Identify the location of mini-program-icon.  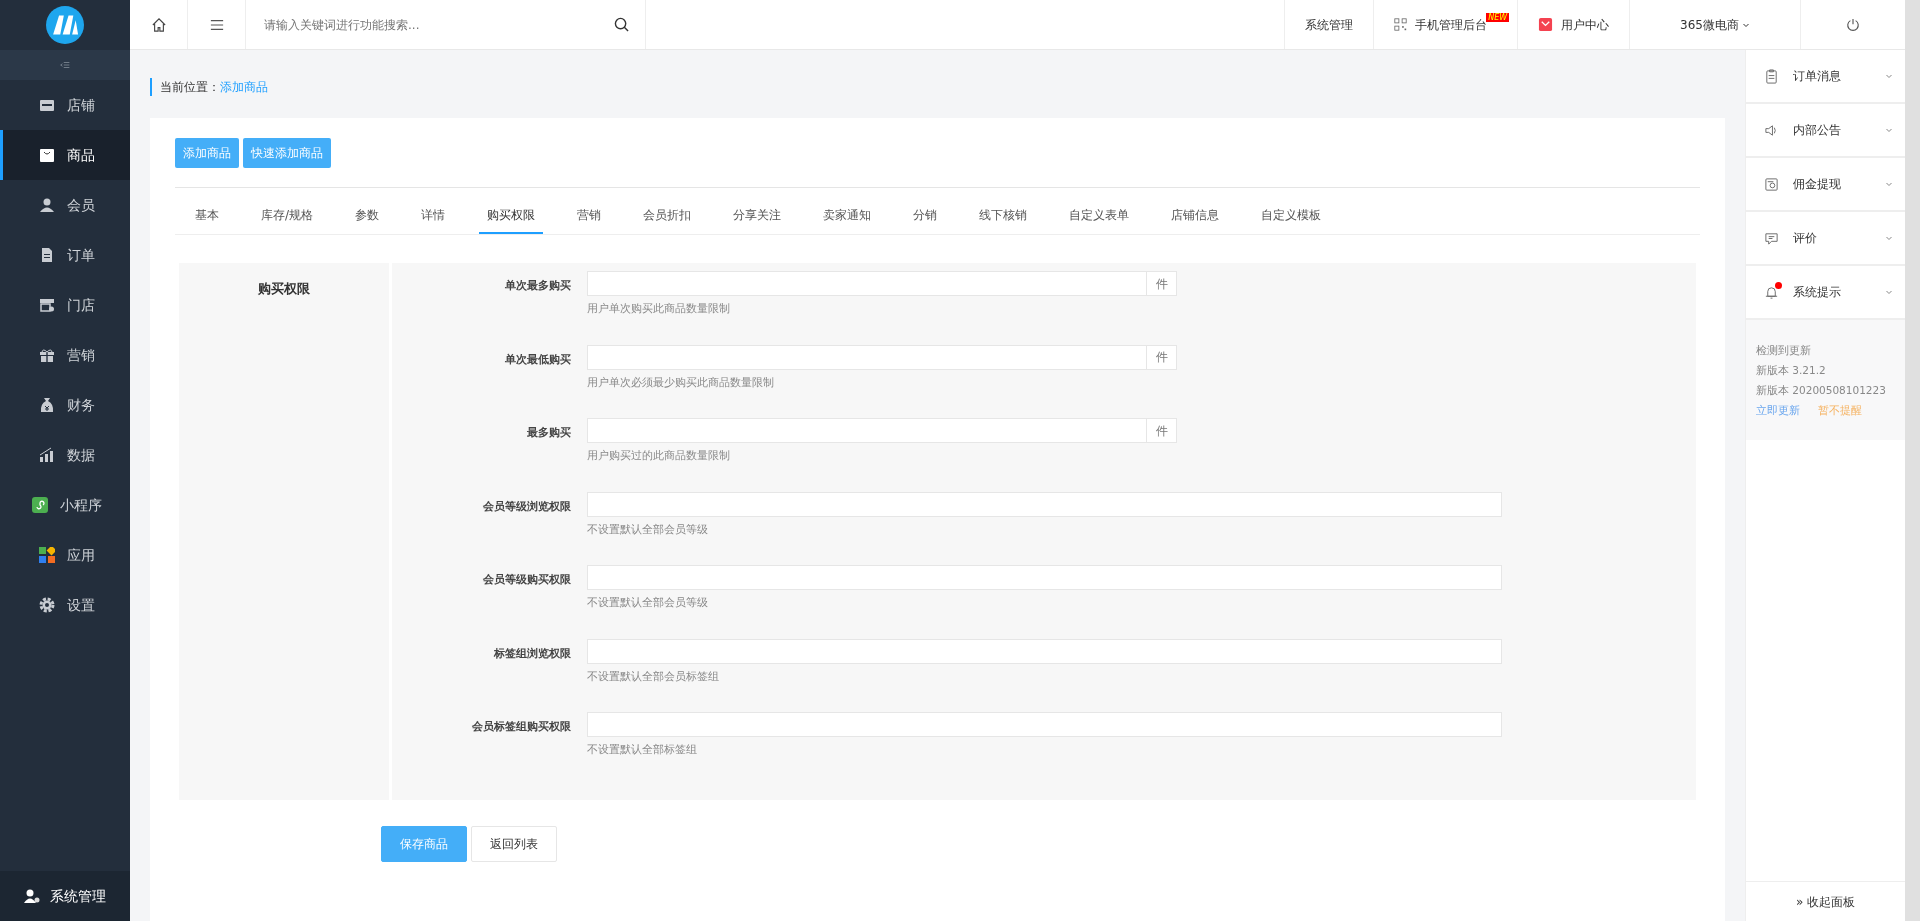
(39, 505).